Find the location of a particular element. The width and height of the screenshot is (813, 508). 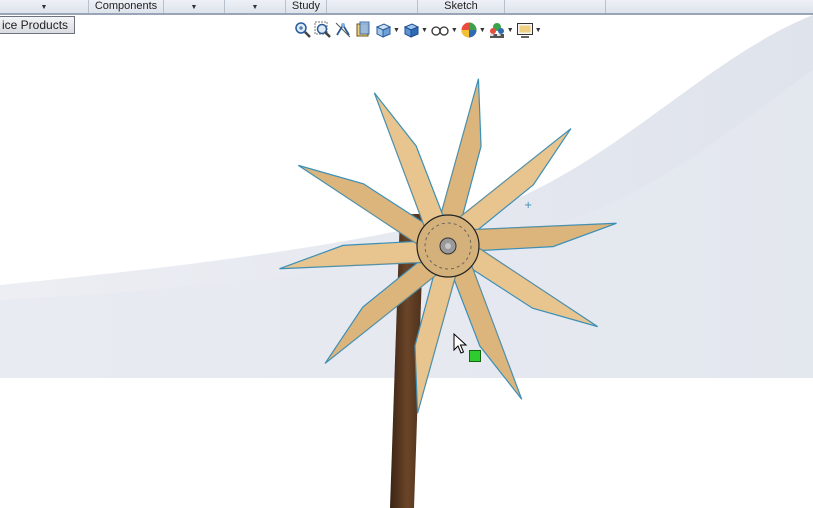

edit-appearance-icon is located at coordinates (469, 30).